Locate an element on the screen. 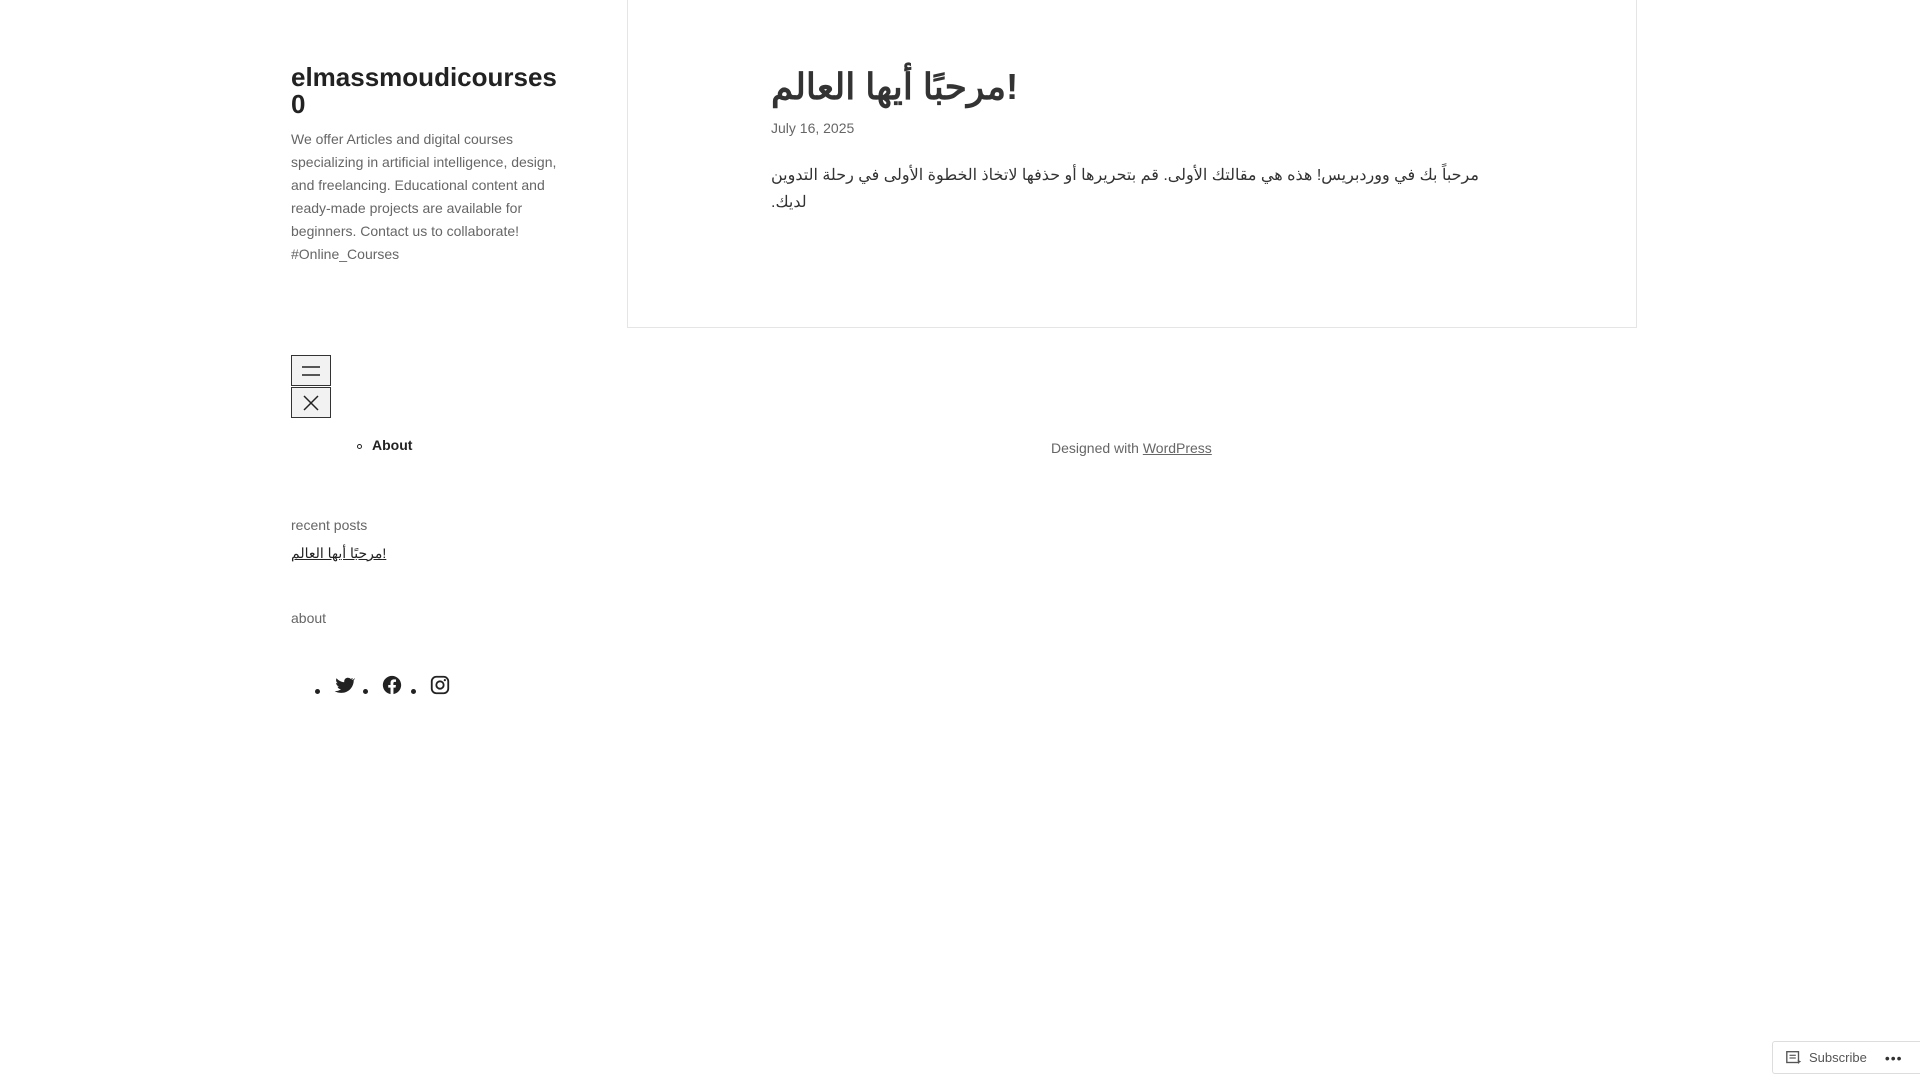 The width and height of the screenshot is (1920, 1080). subscribe-bar: Subscribe ••• is located at coordinates (1846, 1057).